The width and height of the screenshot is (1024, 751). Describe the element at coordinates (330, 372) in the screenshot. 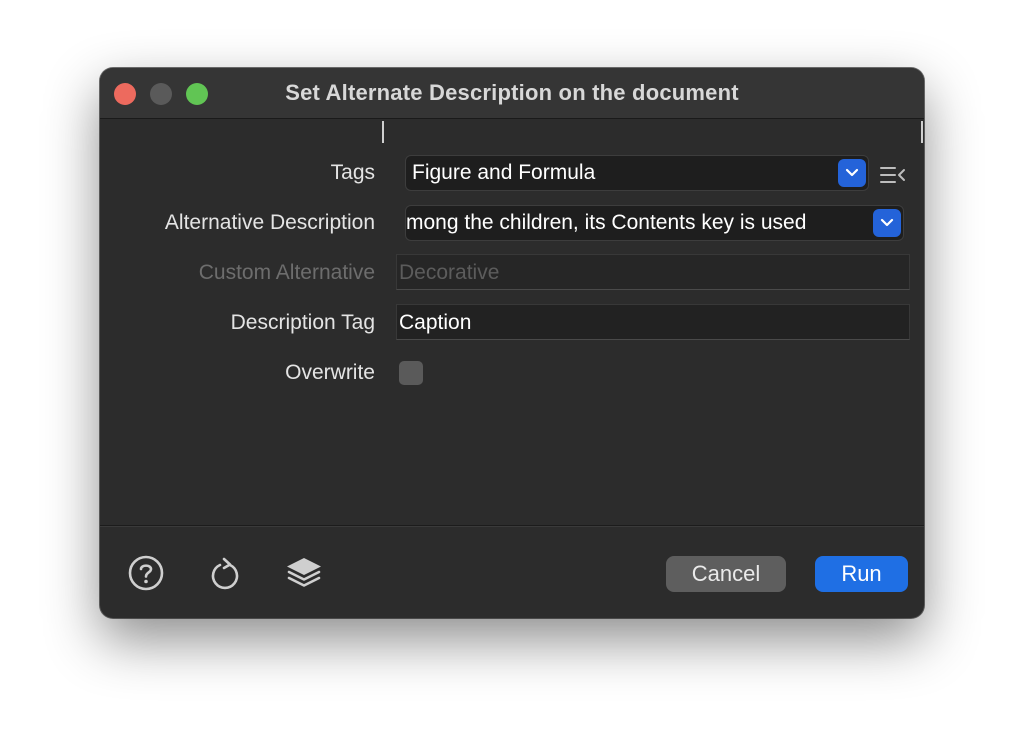

I see `overwrite-label: Overwrite` at that location.